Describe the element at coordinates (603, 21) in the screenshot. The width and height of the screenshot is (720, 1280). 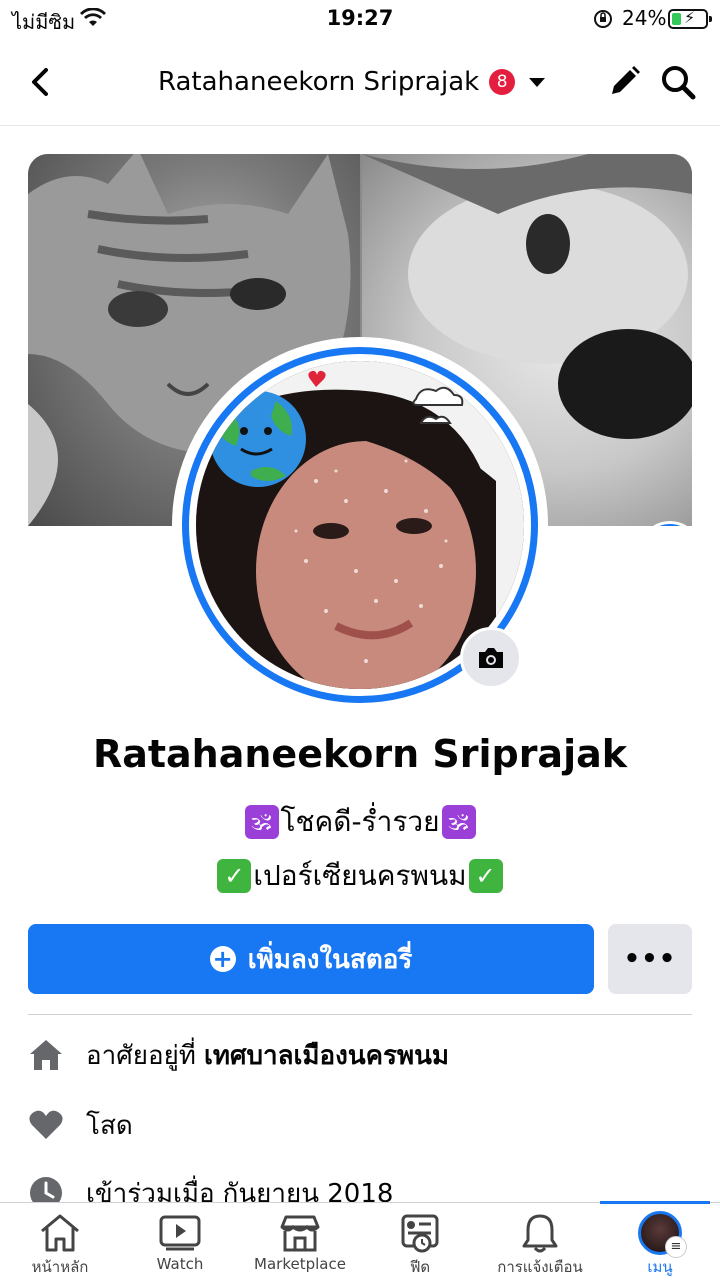
I see `rotation-lock-icon` at that location.